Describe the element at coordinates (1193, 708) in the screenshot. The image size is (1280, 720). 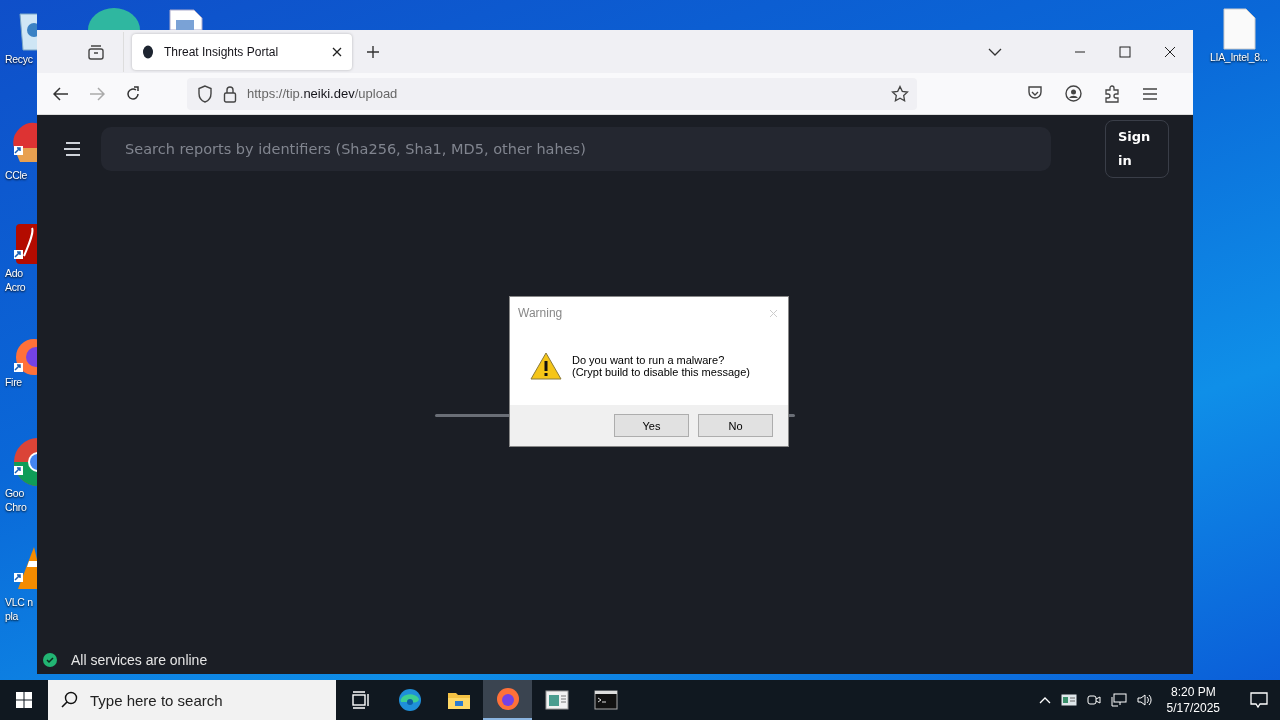
I see `clock-date: 5/17/2025` at that location.